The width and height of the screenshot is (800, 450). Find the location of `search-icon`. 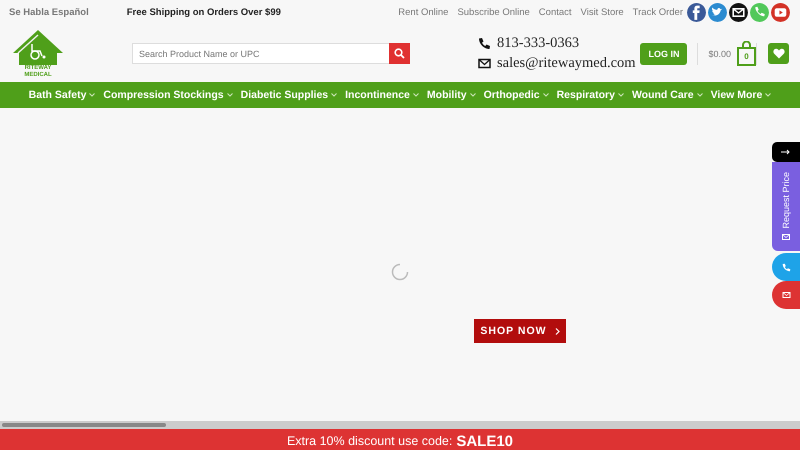

search-icon is located at coordinates (399, 53).